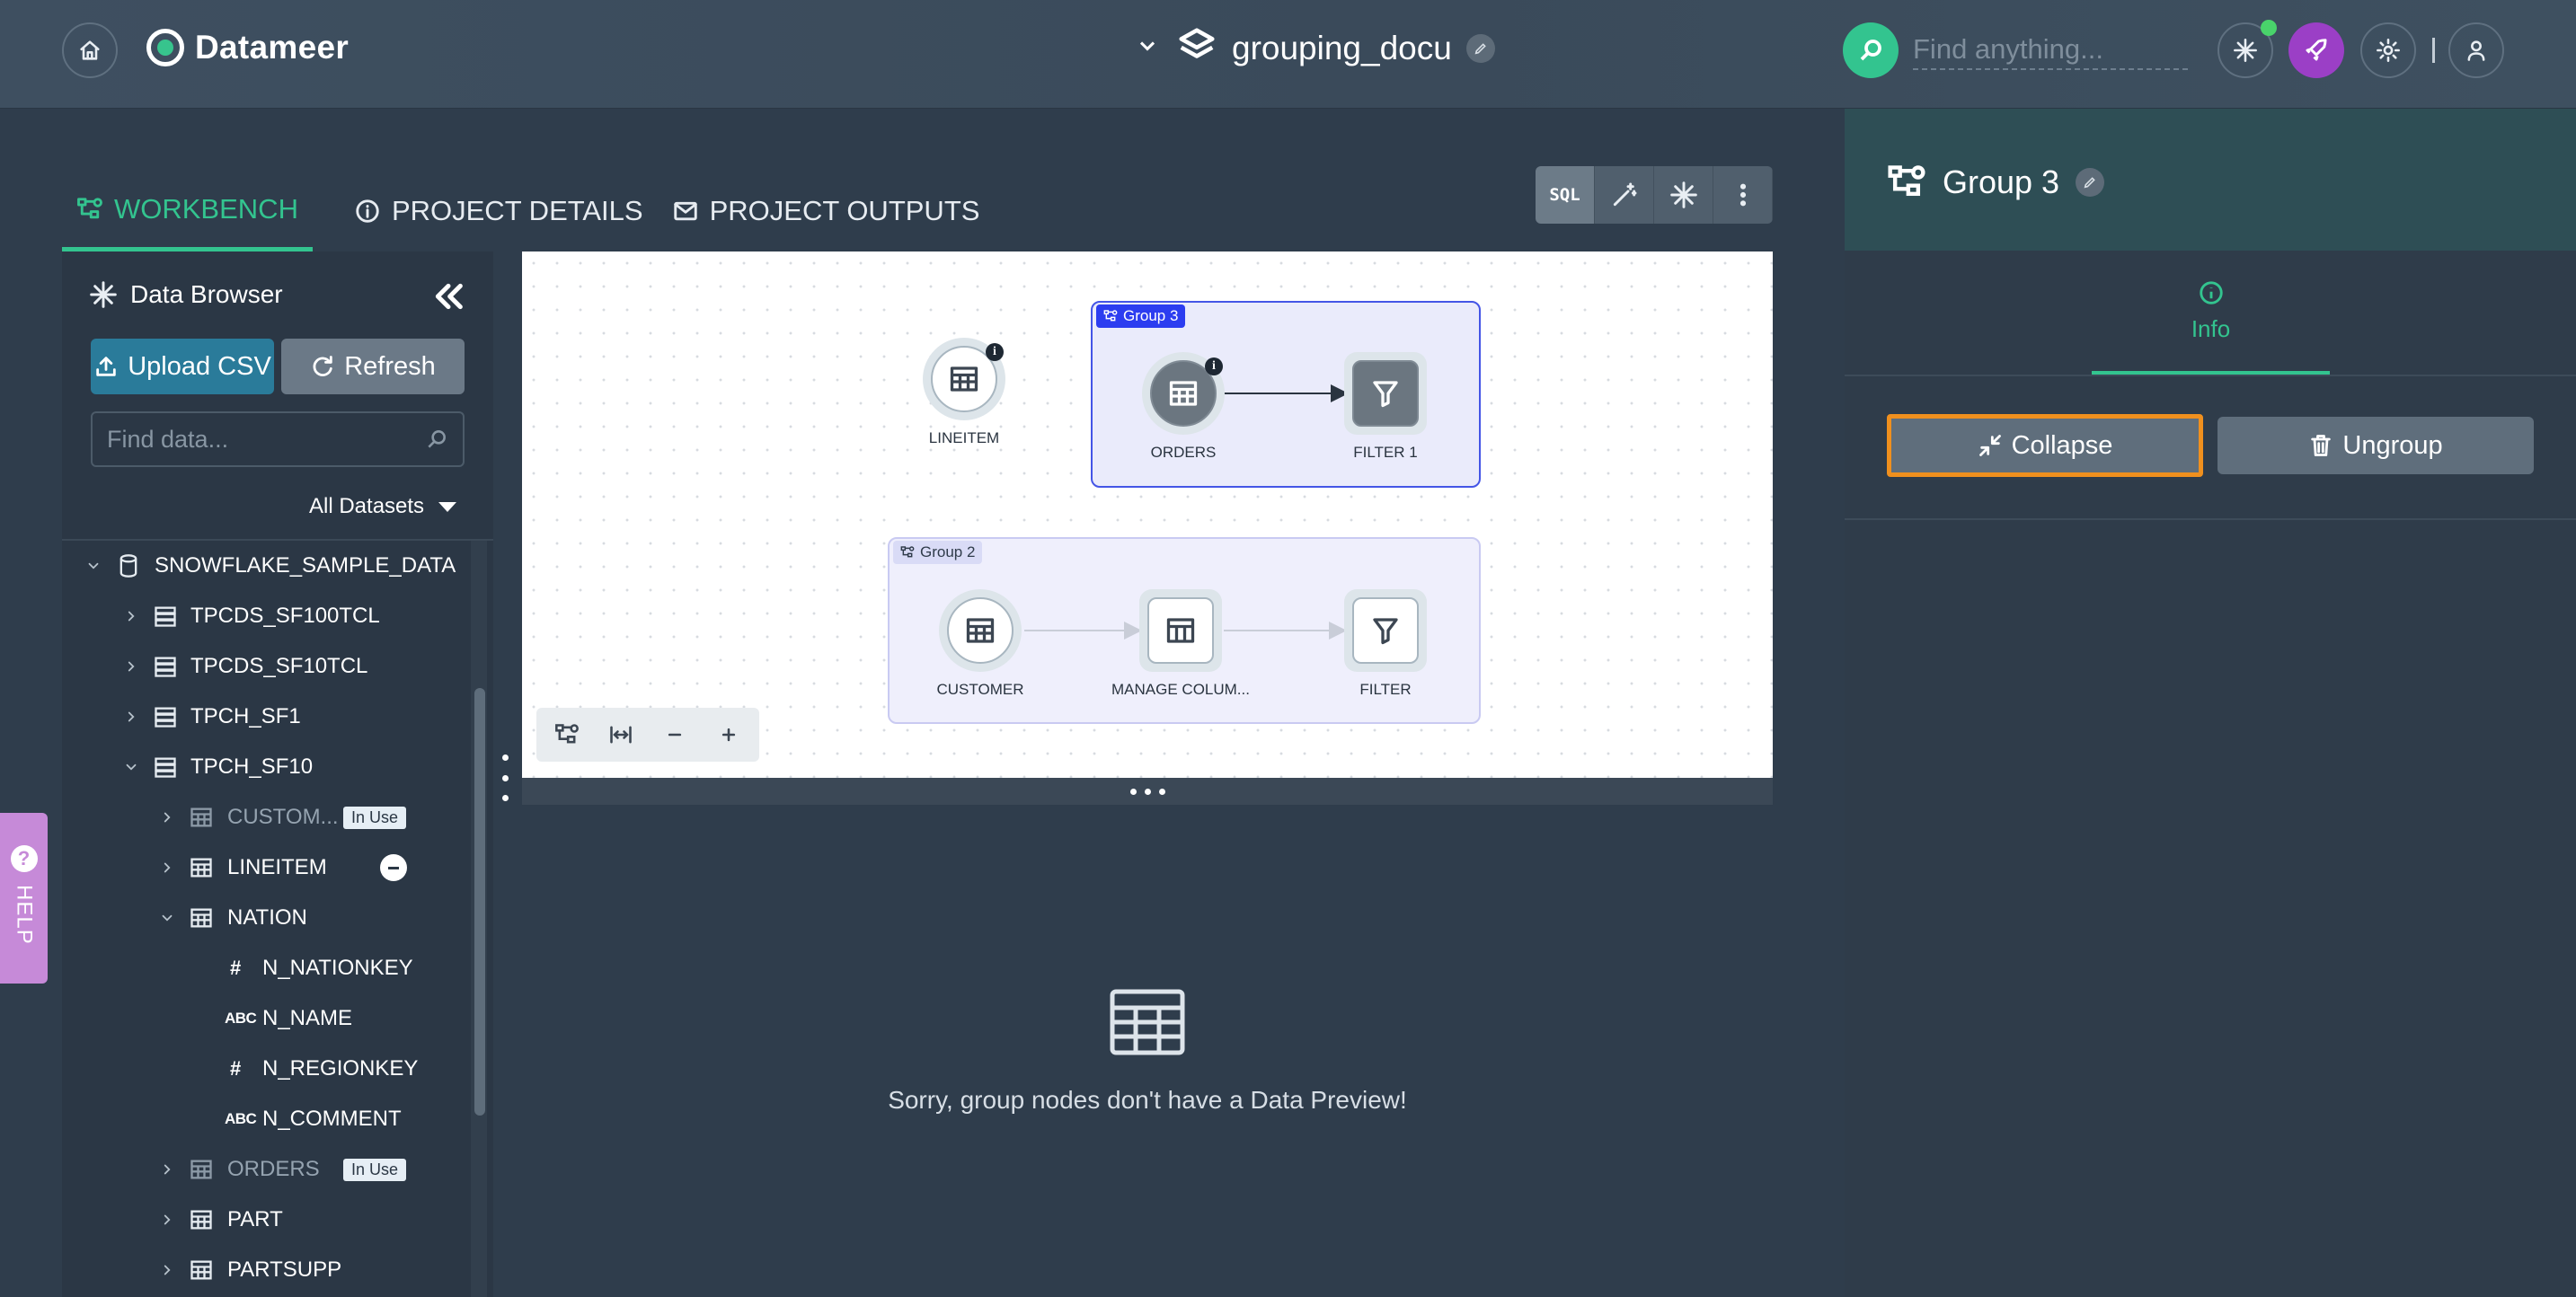 Image resolution: width=2576 pixels, height=1297 pixels. Describe the element at coordinates (729, 734) in the screenshot. I see `zoom-in-button` at that location.